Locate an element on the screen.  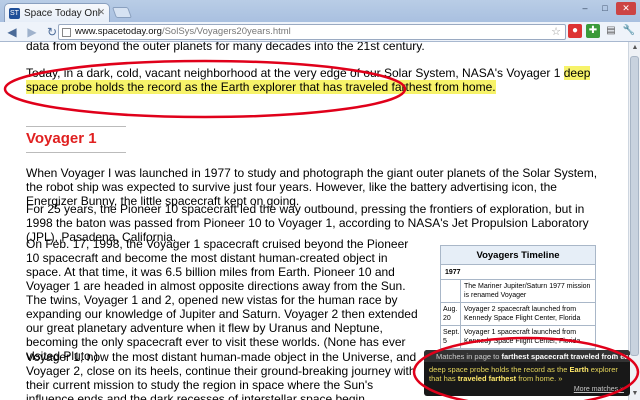
toolbar-extensions: ● ✚ ▤ 🔧 is located at coordinates (602, 31).